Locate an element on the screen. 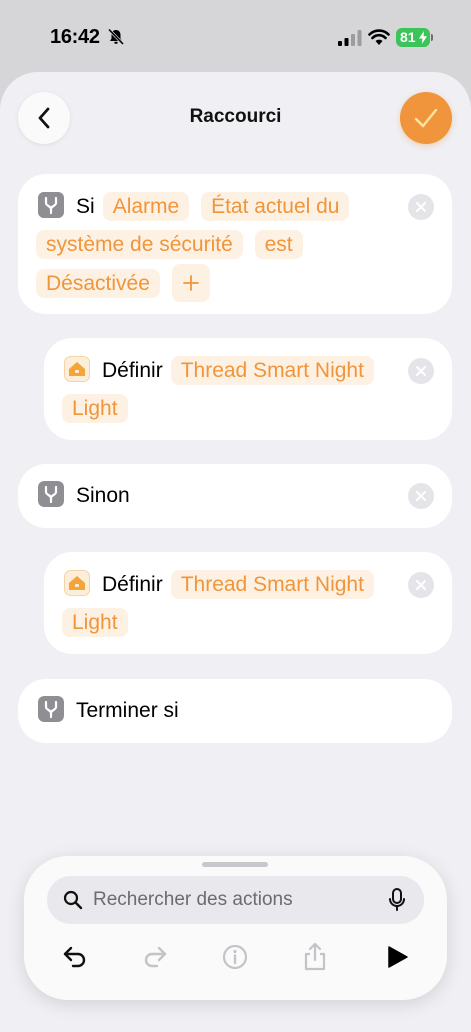  add-condition-button is located at coordinates (190, 283).